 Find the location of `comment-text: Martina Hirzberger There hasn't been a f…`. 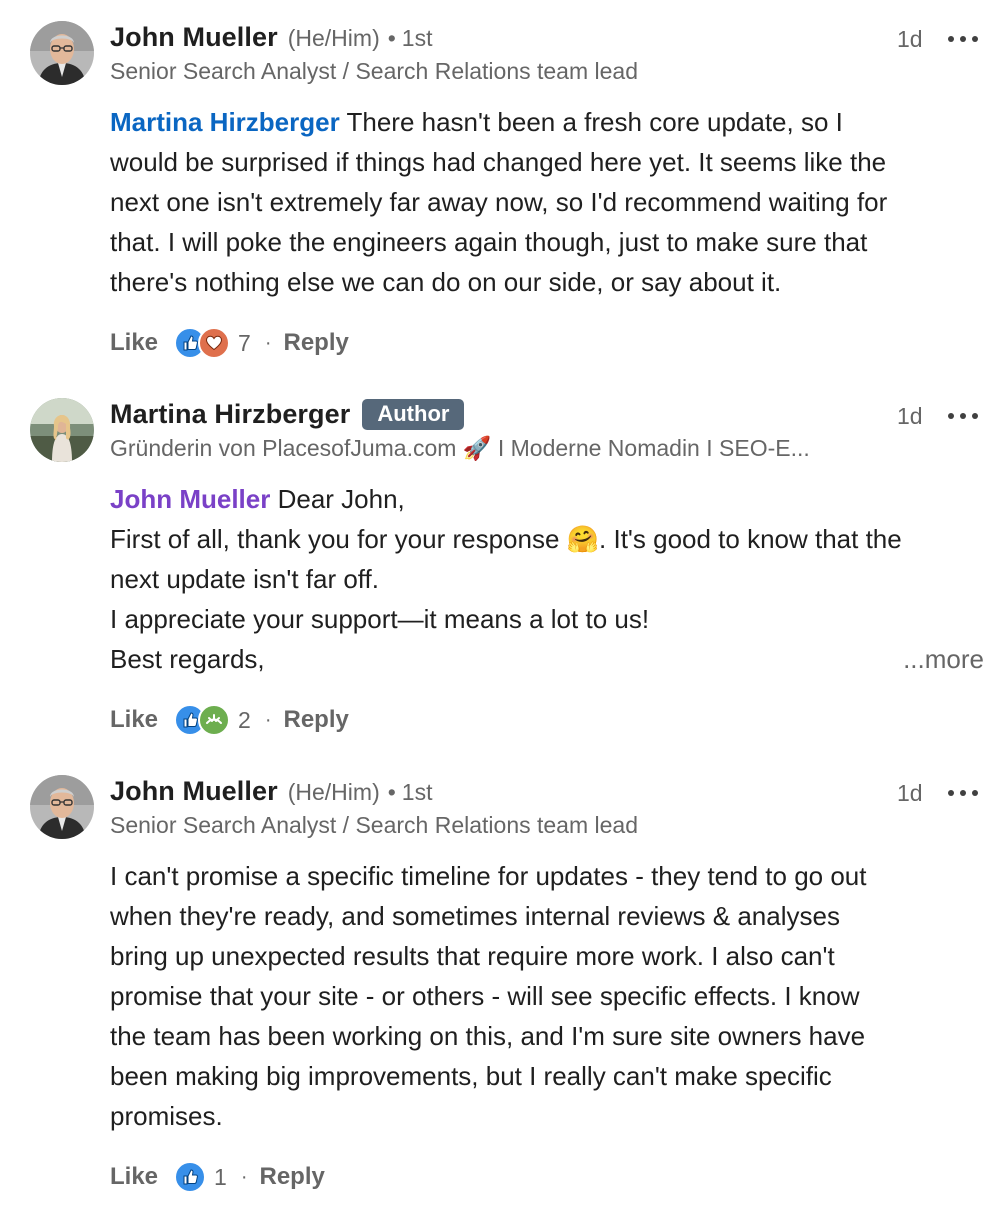

comment-text: Martina Hirzberger There hasn't been a f… is located at coordinates (553, 202).